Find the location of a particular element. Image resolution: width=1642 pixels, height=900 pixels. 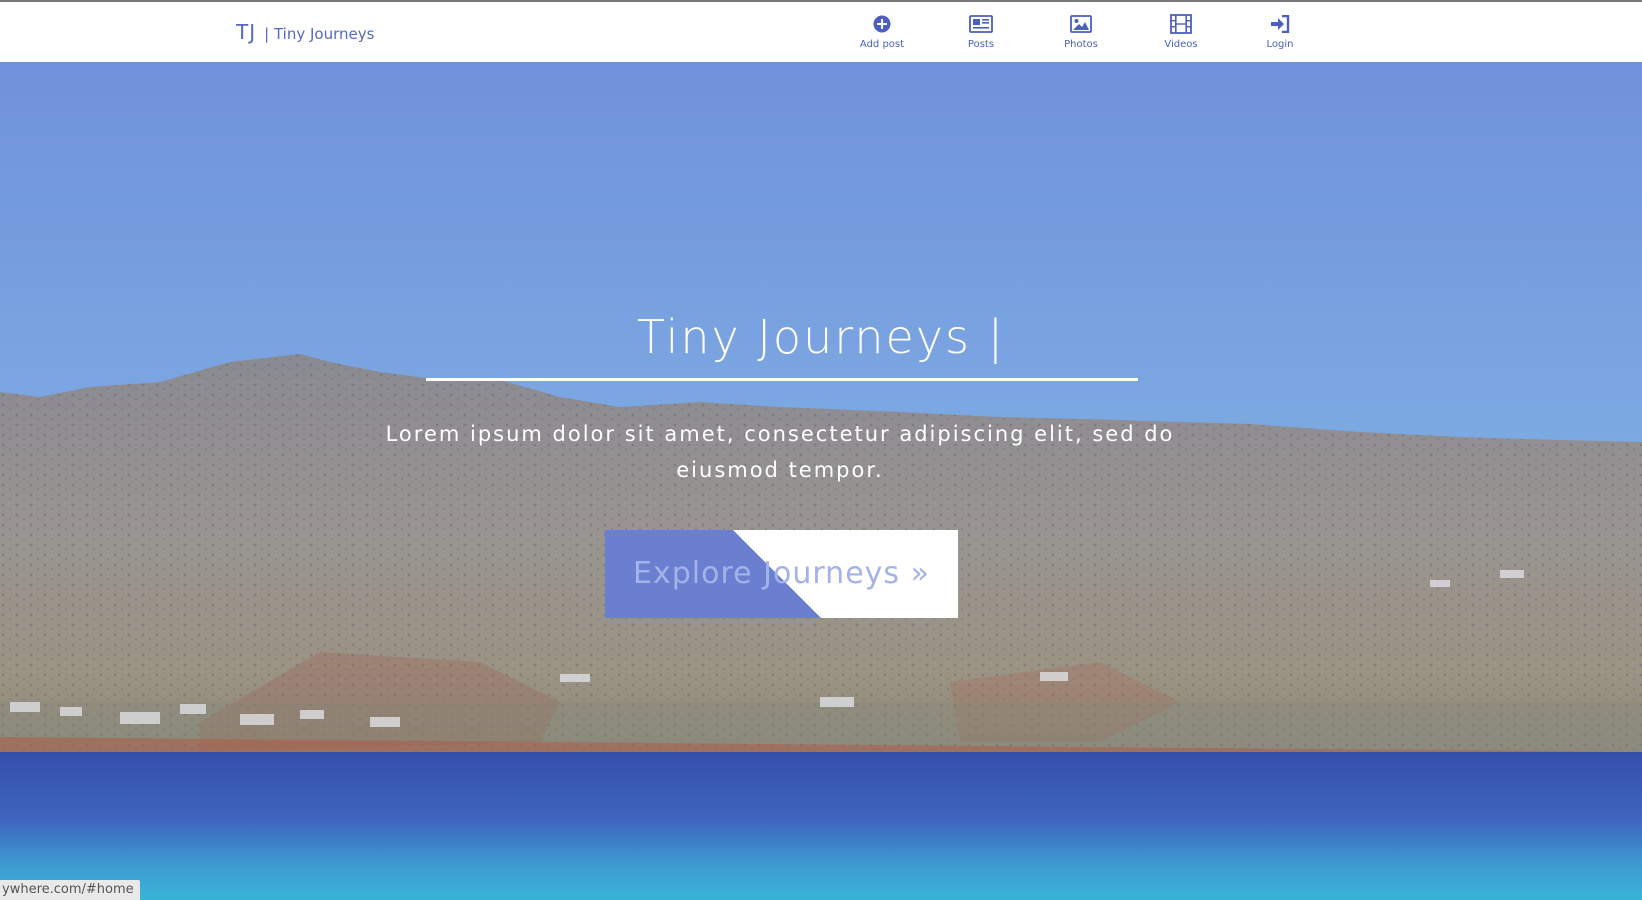

explore-journeys-button: Explore Journeys » is located at coordinates (781, 574).